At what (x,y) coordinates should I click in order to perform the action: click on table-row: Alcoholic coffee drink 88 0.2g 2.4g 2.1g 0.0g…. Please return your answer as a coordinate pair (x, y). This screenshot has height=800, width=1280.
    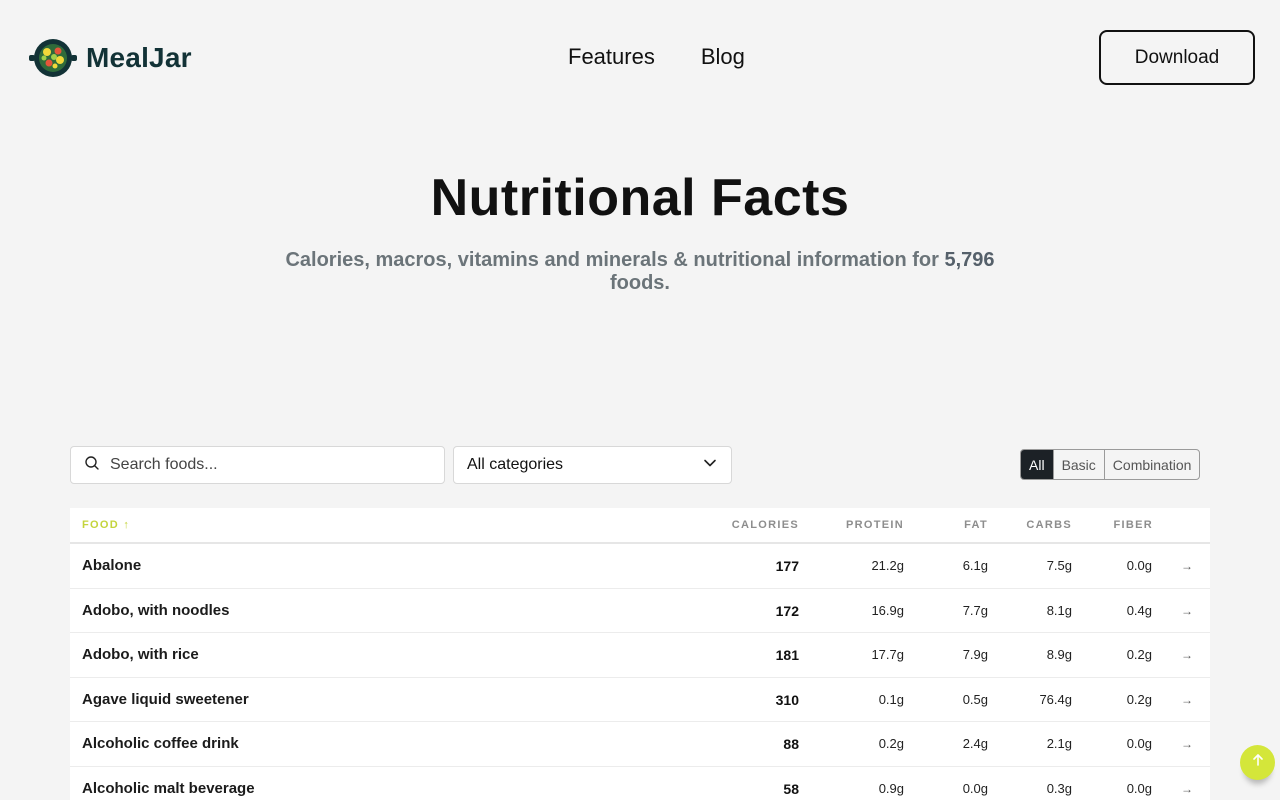
    Looking at the image, I should click on (640, 744).